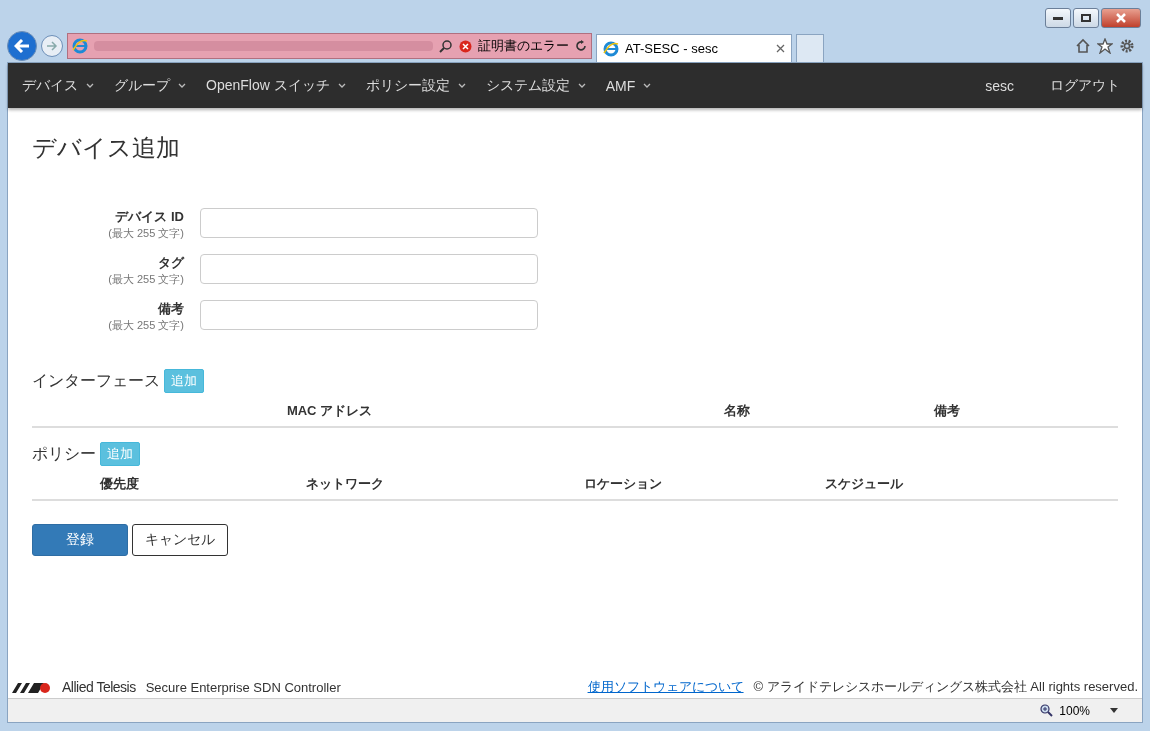 This screenshot has width=1150, height=731. Describe the element at coordinates (446, 46) in the screenshot. I see `search-icon` at that location.